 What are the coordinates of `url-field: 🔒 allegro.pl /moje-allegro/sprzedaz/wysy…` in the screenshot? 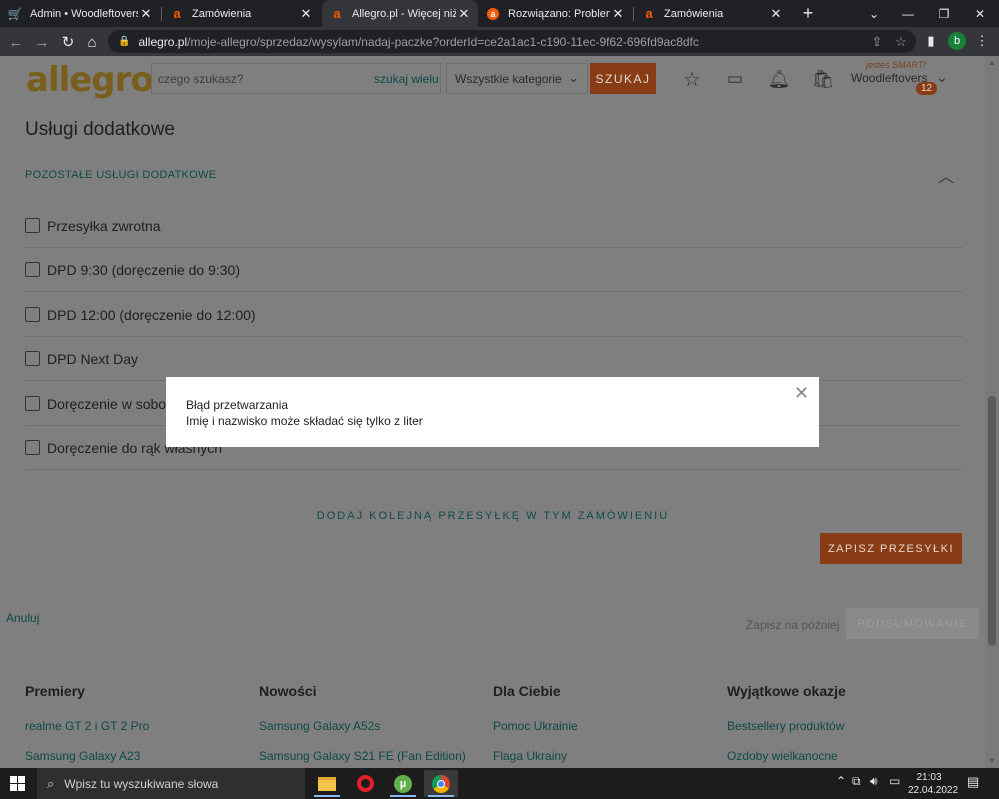 It's located at (512, 41).